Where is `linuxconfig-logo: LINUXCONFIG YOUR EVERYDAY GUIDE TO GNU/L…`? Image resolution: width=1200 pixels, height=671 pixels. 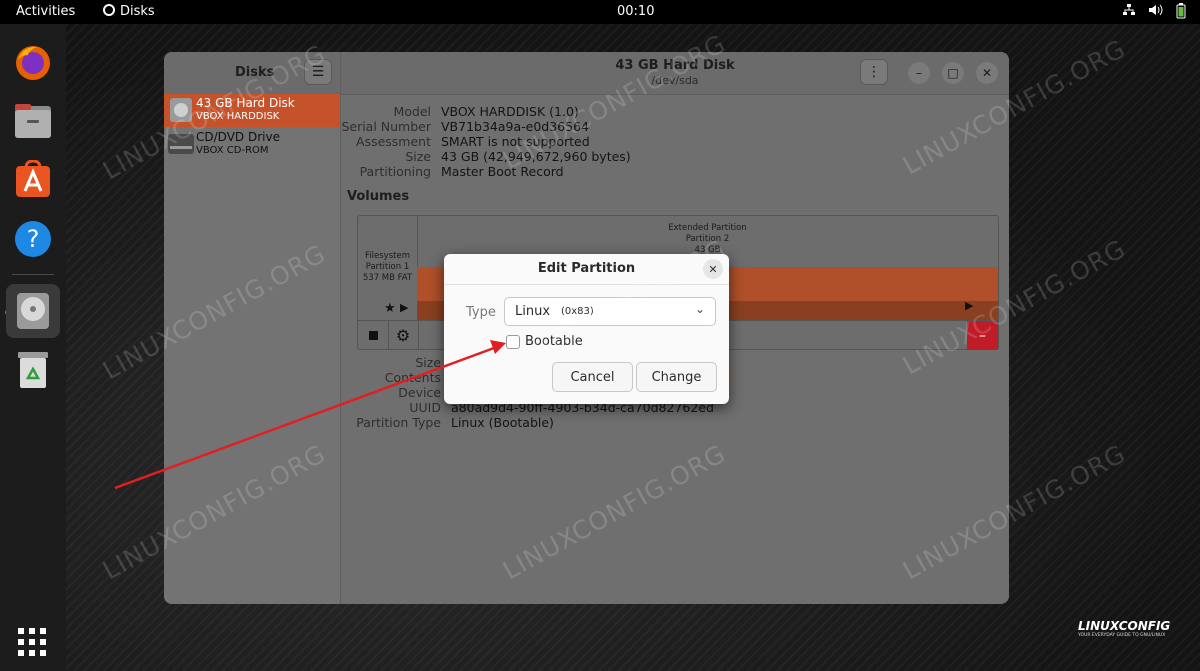
linuxconfig-logo: LINUXCONFIG YOUR EVERYDAY GUIDE TO GNU/L… is located at coordinates (1136, 634).